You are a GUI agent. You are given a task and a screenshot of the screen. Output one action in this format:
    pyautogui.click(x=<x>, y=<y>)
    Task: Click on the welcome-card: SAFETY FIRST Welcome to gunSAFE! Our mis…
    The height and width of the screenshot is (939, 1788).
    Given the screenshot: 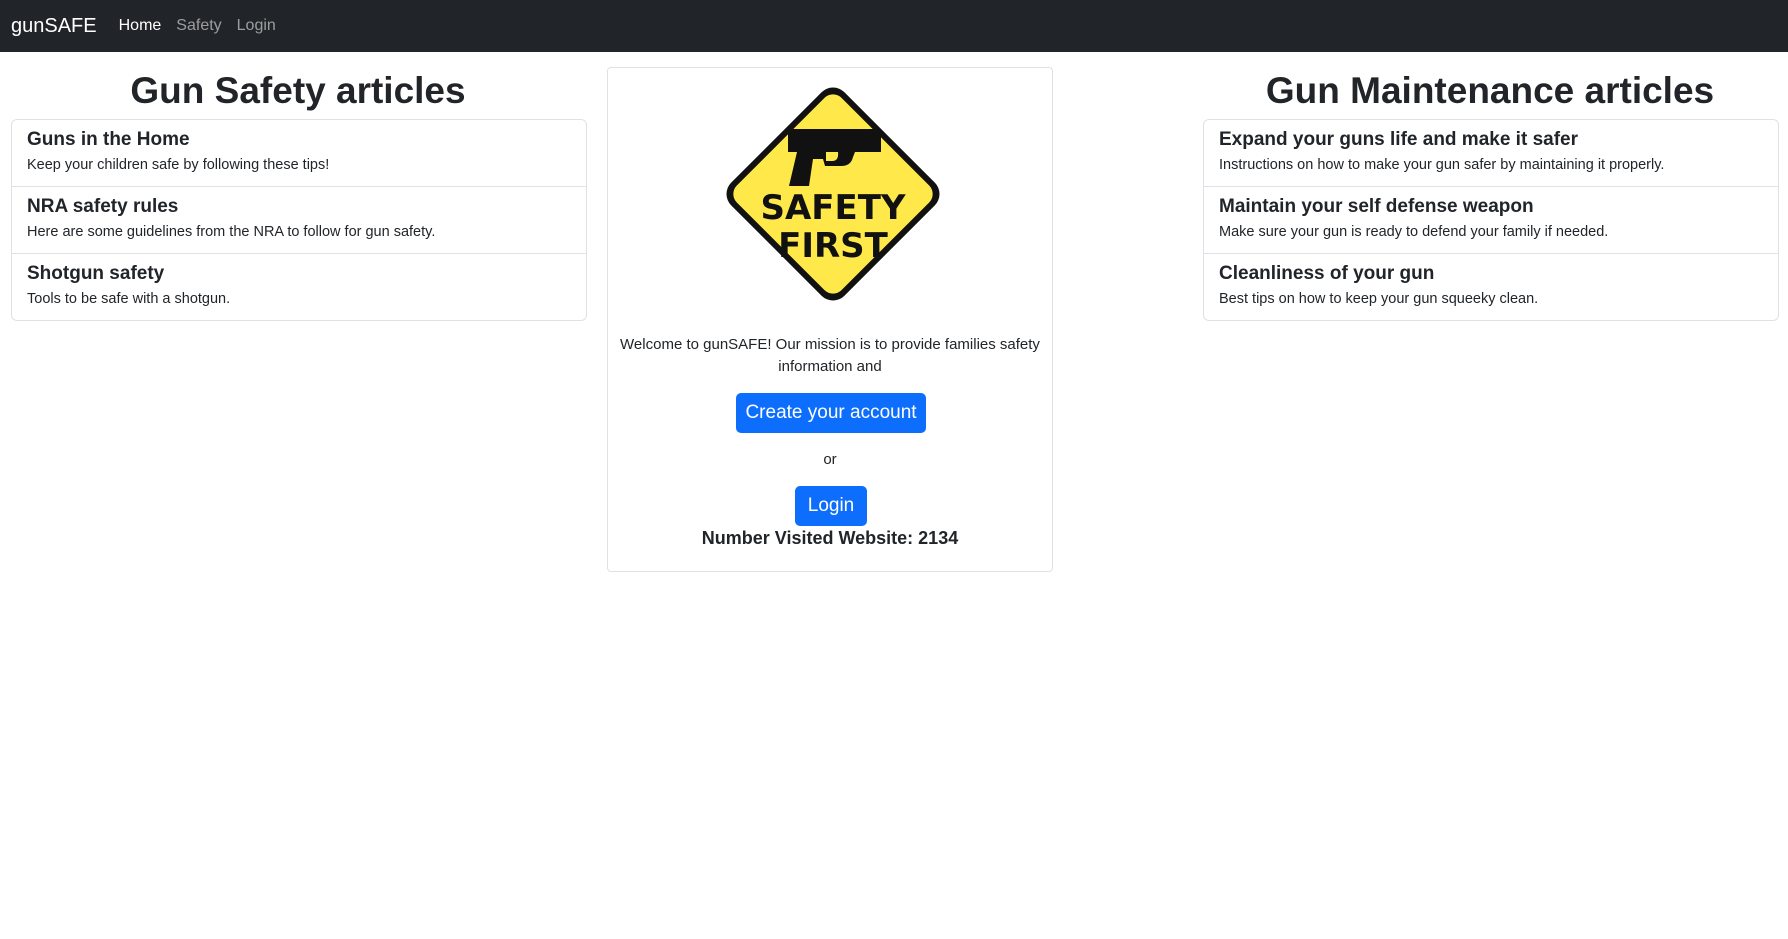 What is the action you would take?
    pyautogui.click(x=830, y=319)
    